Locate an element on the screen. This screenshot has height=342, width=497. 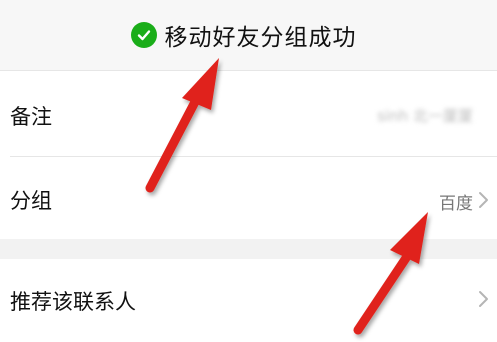
check-circle-icon is located at coordinates (143, 35).